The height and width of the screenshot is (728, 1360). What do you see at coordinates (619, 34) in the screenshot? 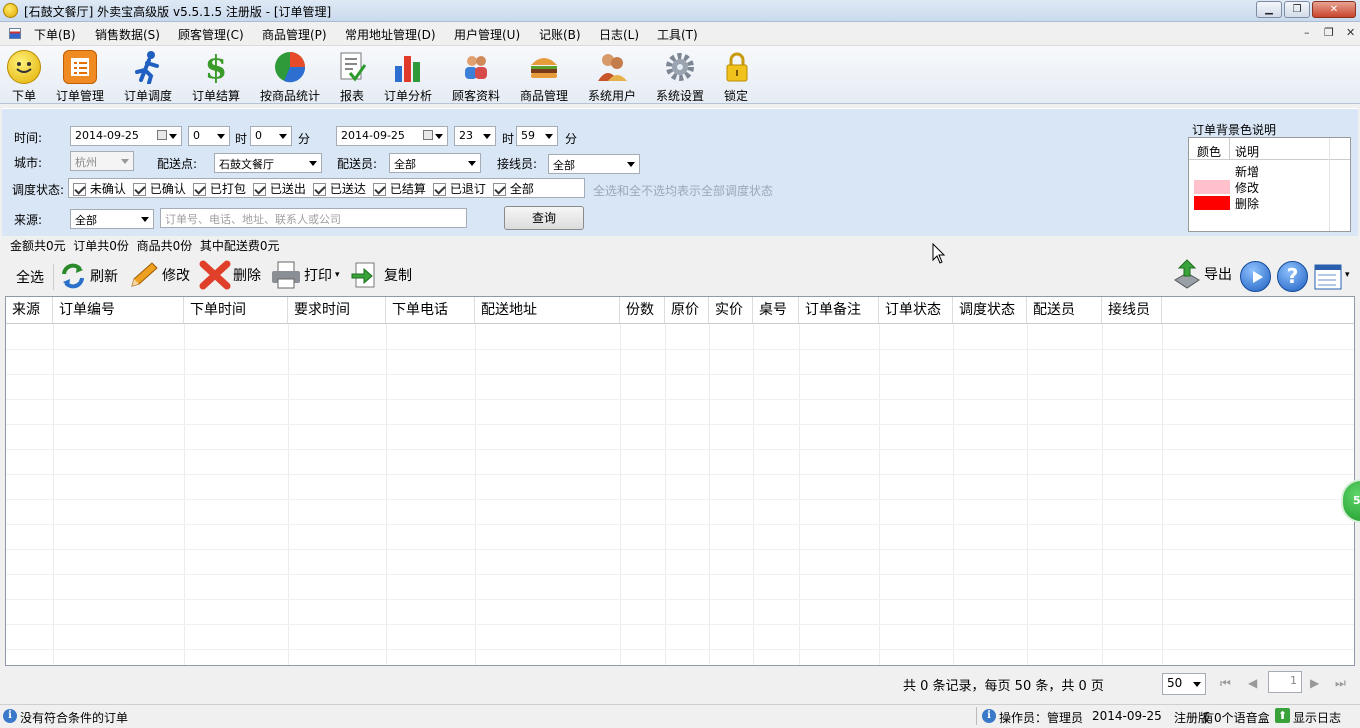
I see `menu-logs: 日志(L)` at bounding box center [619, 34].